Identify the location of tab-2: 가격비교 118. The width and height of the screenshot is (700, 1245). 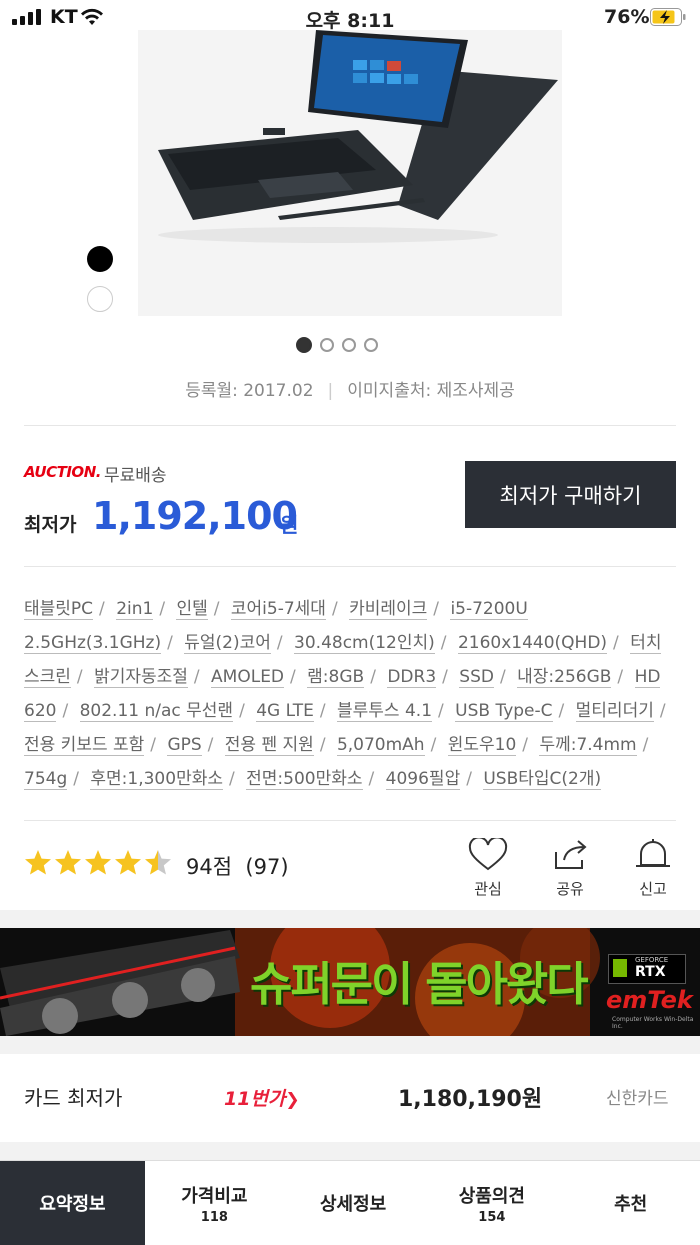
(214, 1203).